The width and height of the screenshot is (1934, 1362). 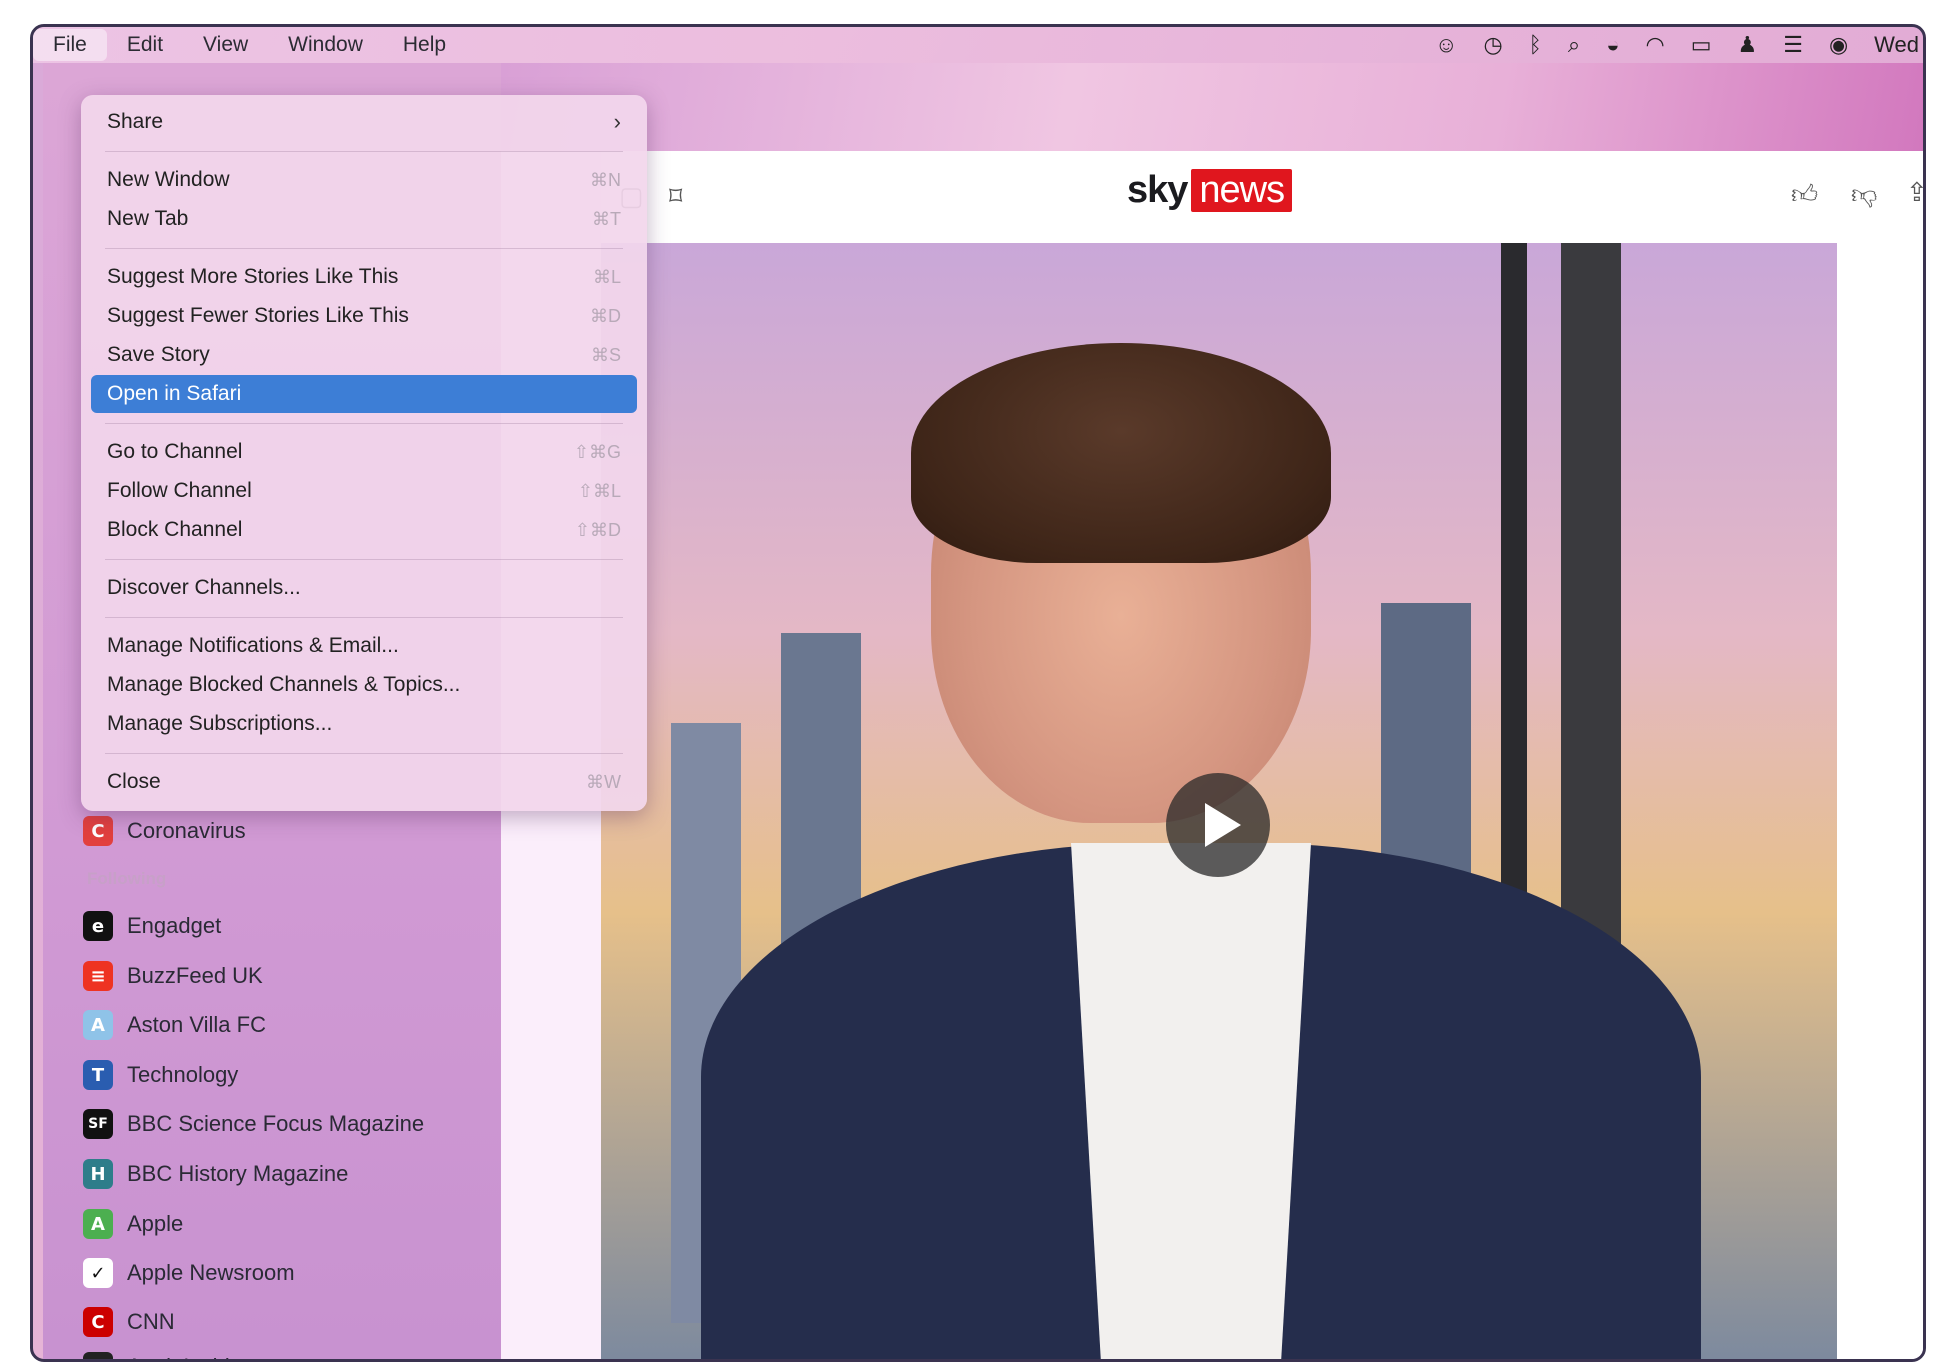 What do you see at coordinates (186, 830) in the screenshot?
I see `sidebar-item-label: Coronavirus` at bounding box center [186, 830].